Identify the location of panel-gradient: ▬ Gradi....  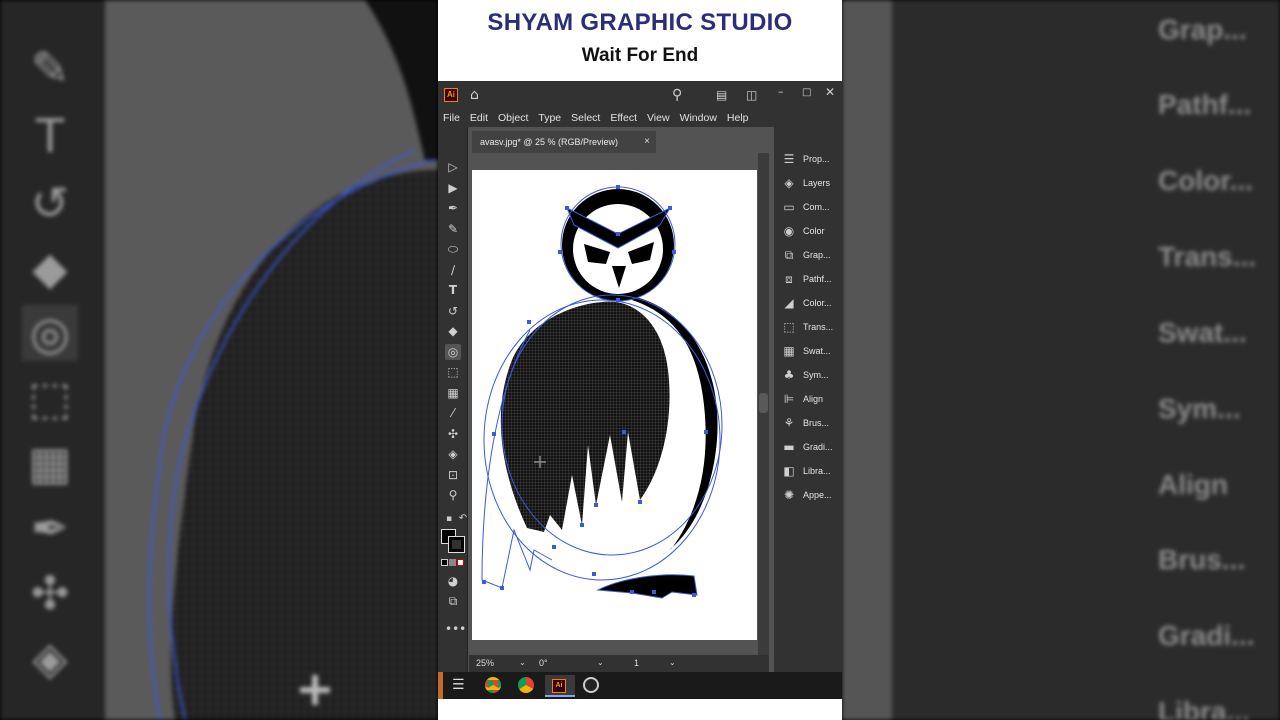
(812, 447).